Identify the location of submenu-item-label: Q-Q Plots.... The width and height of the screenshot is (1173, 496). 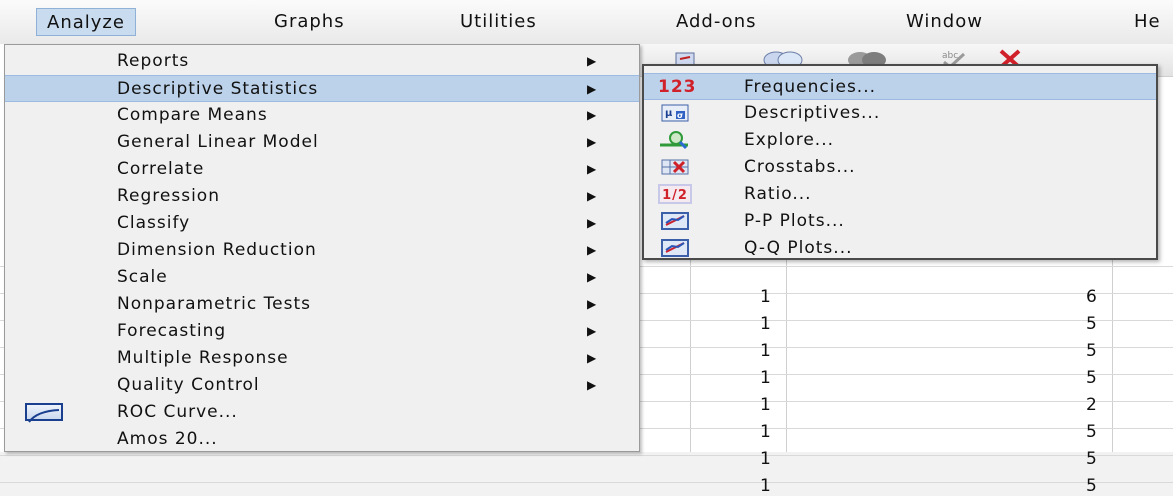
(798, 248).